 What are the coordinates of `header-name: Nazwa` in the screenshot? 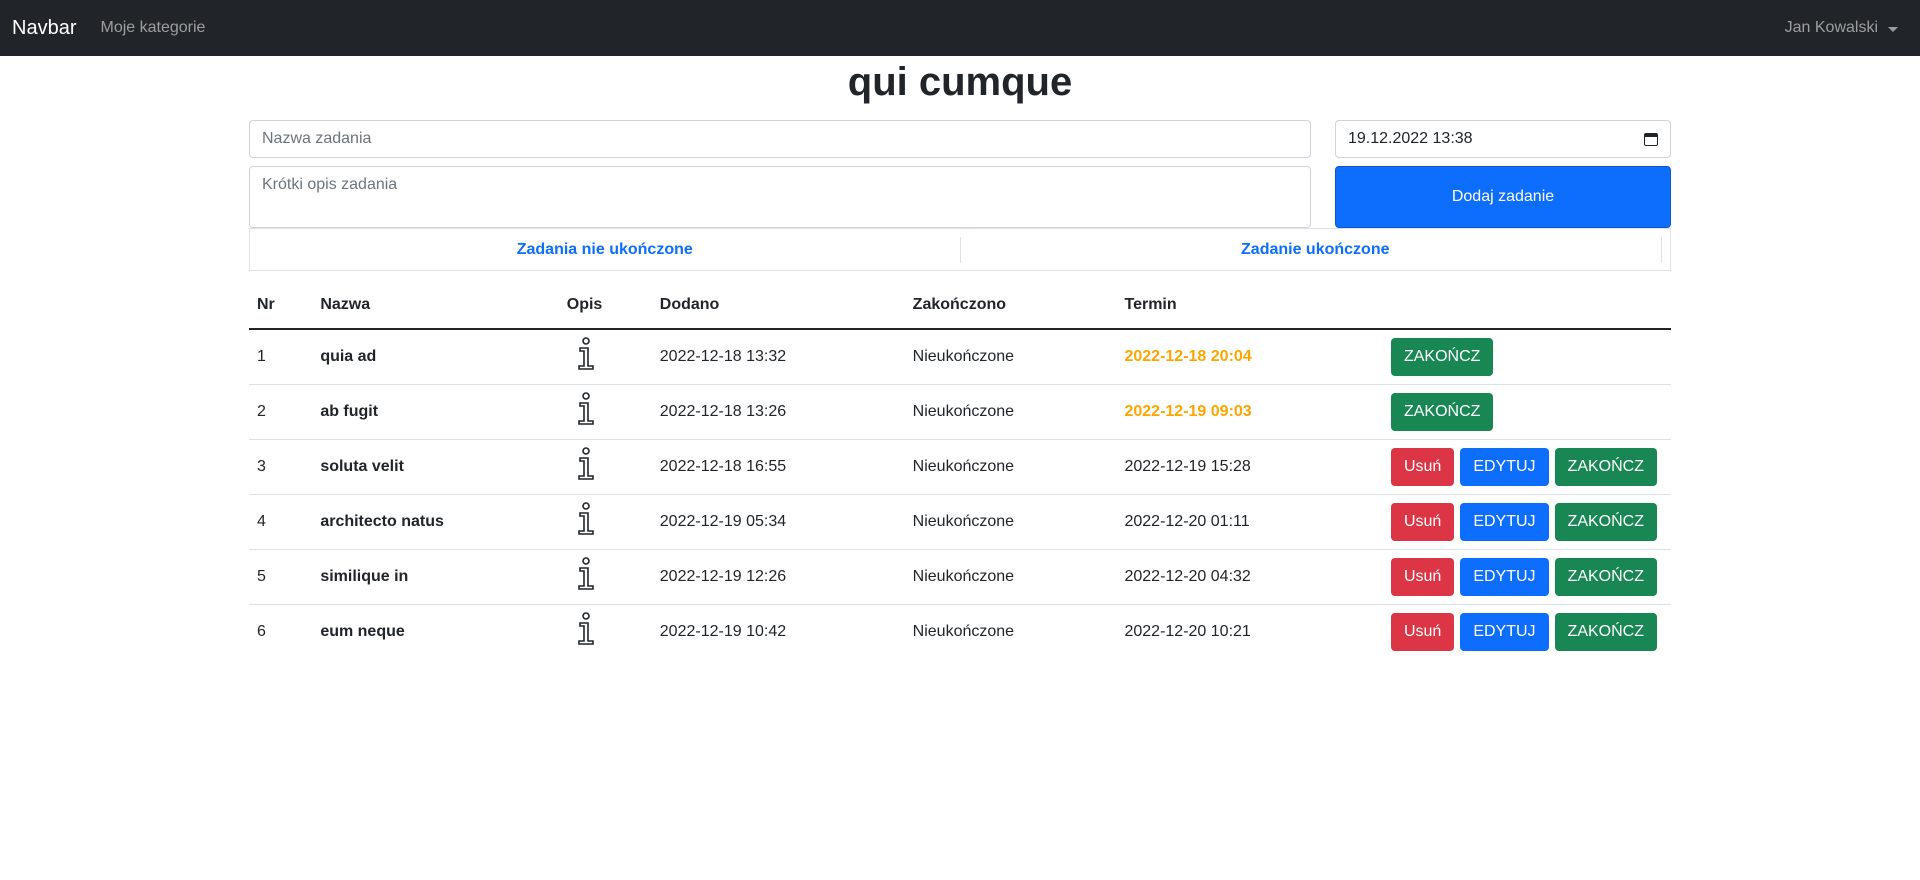 It's located at (435, 305).